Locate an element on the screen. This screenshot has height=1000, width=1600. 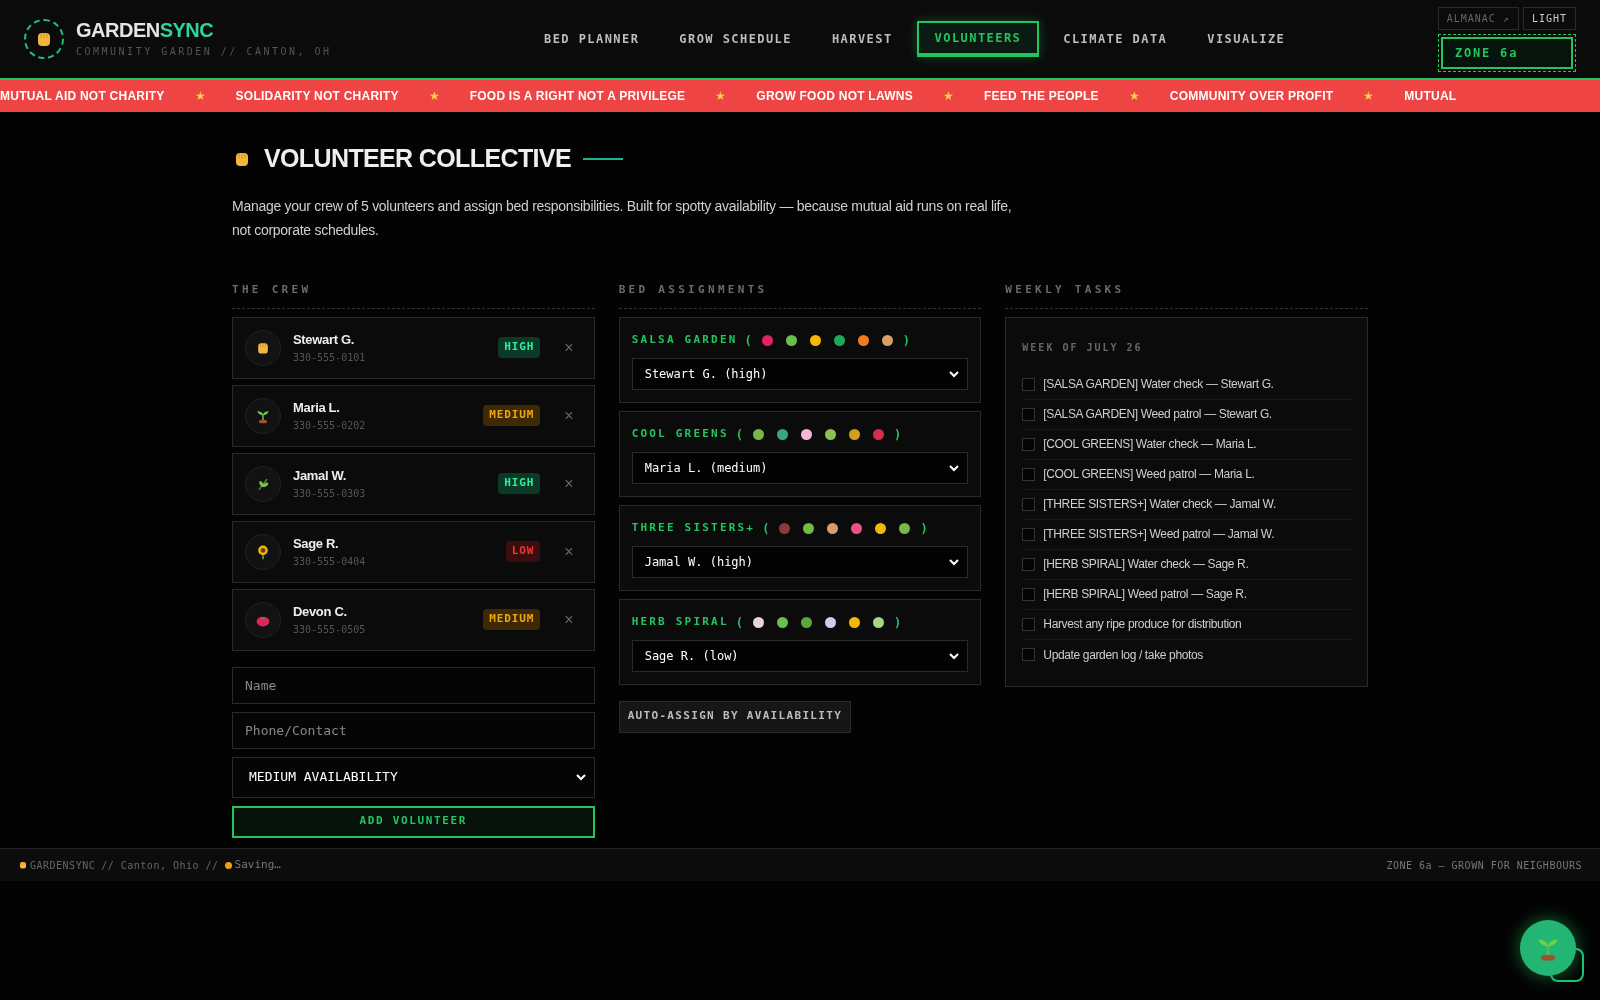
theme-toggle-button: LIGHT is located at coordinates (1549, 18).